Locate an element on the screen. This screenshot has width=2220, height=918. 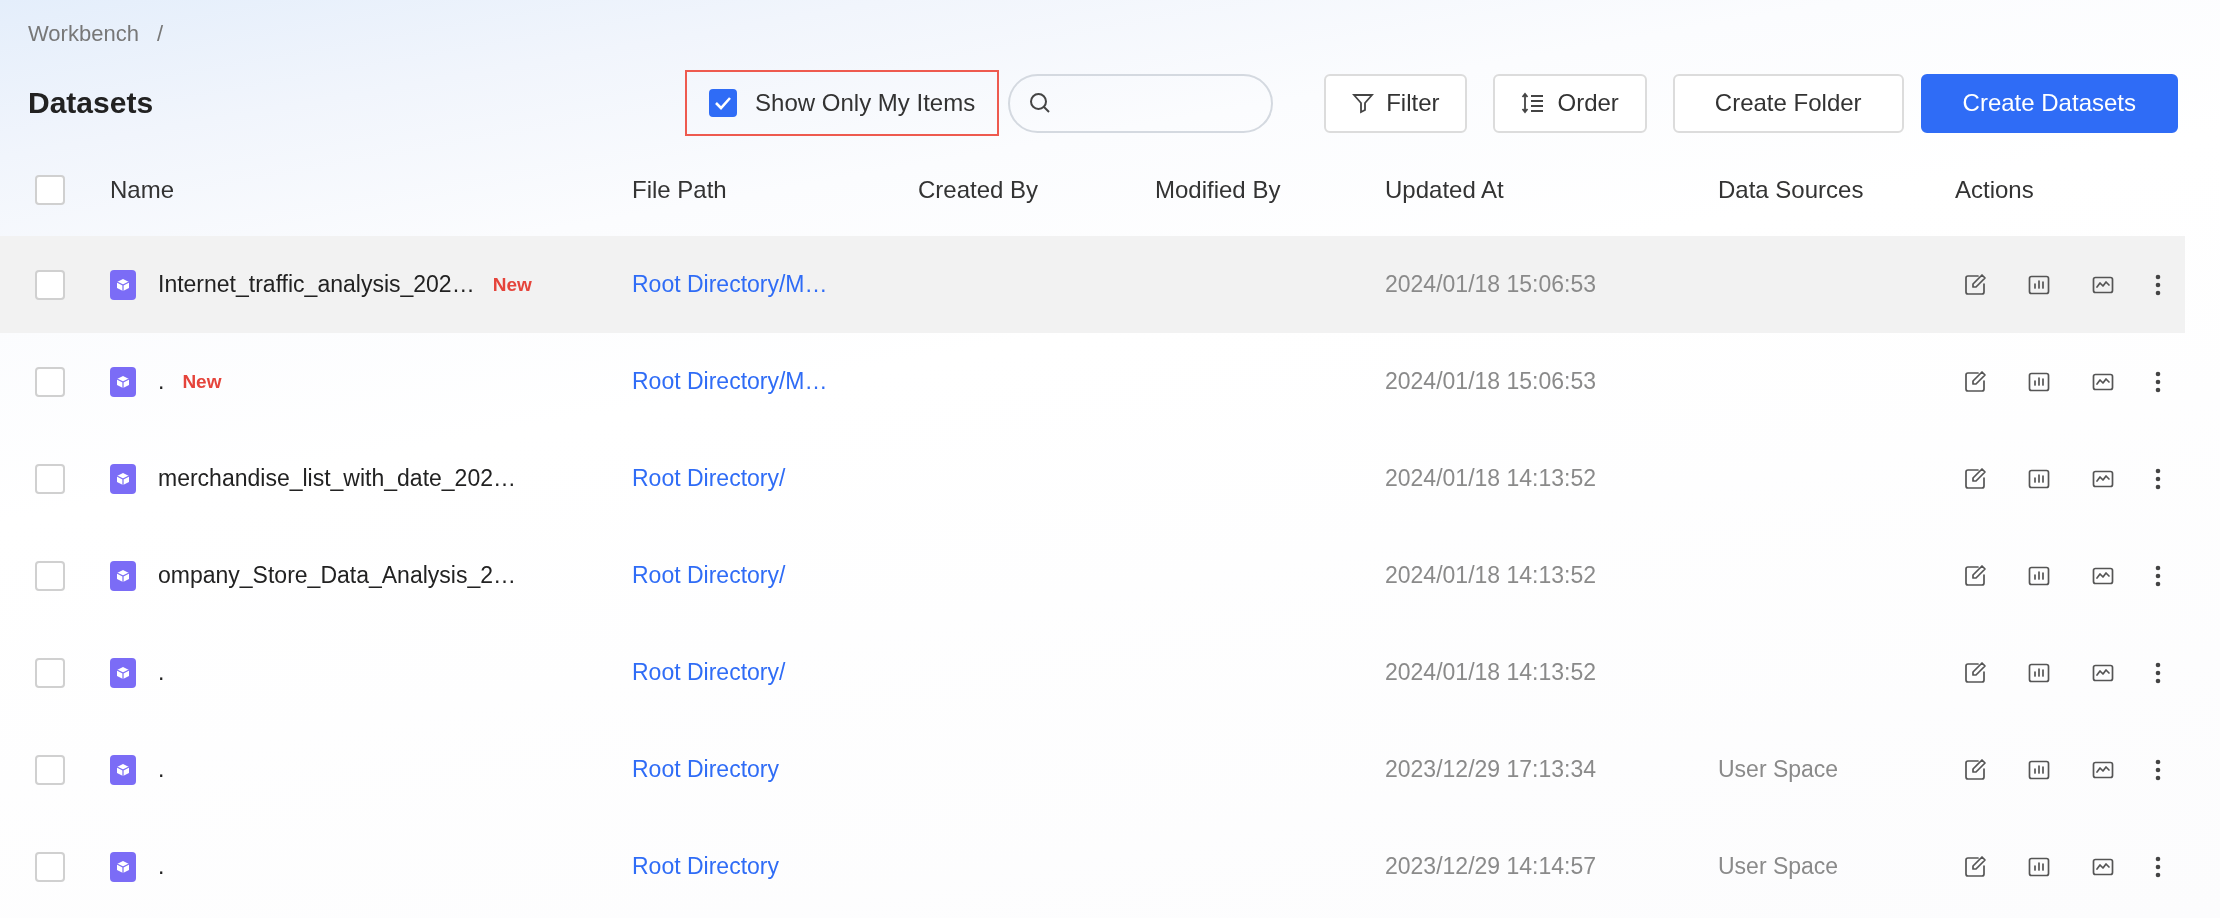
column-header: Modified By is located at coordinates (1218, 190).